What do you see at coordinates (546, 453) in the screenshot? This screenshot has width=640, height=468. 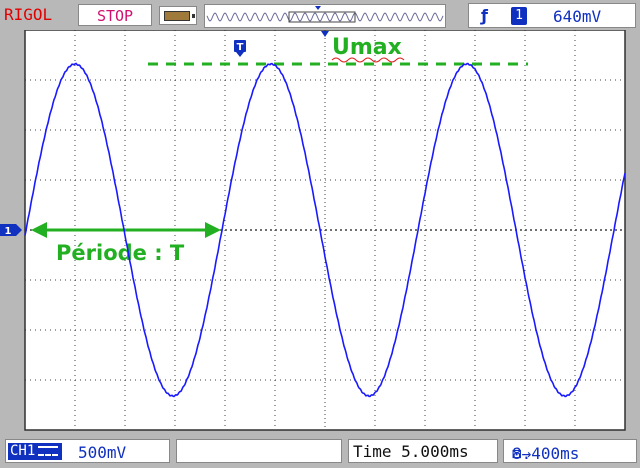 I see `trigger-offset-text: 8.400ms` at bounding box center [546, 453].